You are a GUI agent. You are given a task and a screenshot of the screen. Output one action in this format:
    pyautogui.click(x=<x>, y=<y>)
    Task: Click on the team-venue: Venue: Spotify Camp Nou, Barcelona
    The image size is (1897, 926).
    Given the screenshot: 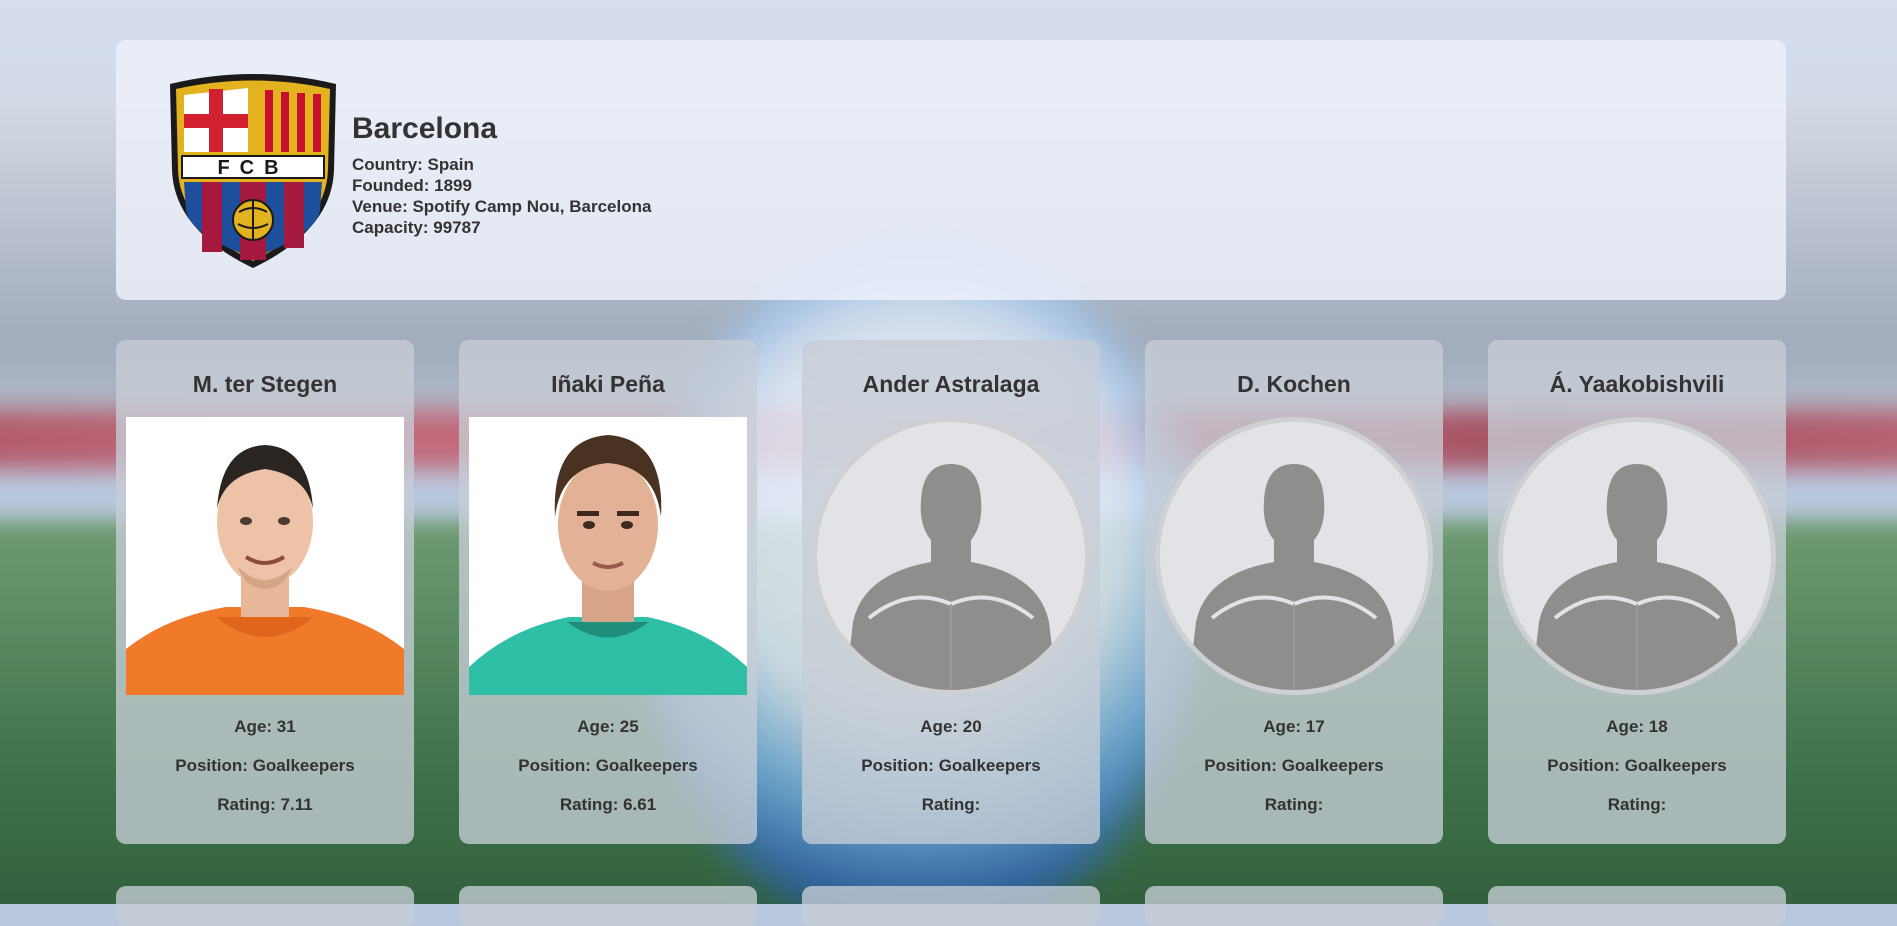 What is the action you would take?
    pyautogui.click(x=502, y=206)
    